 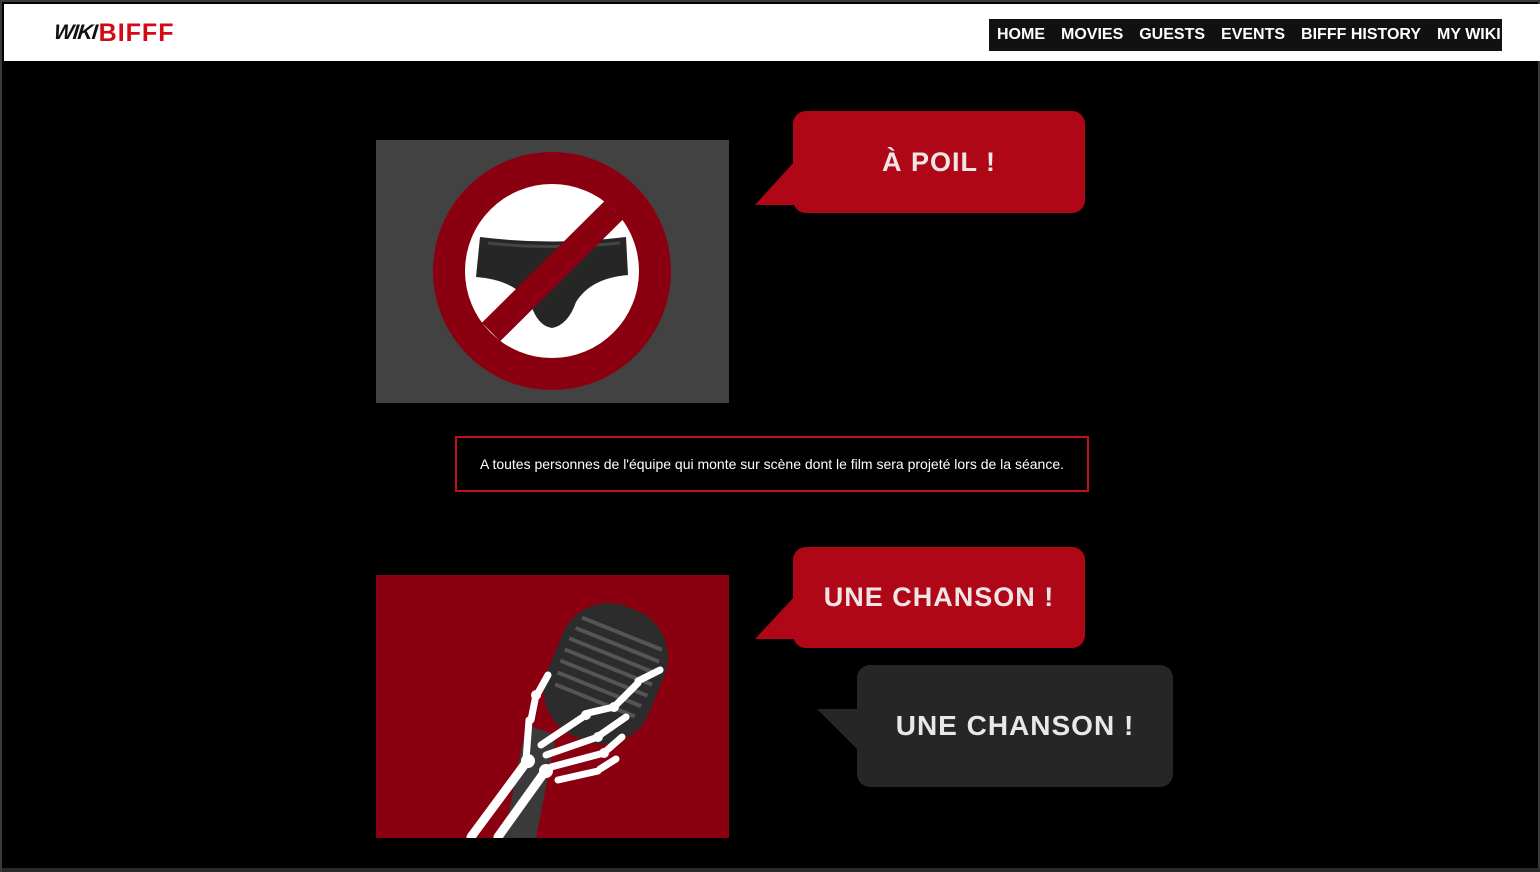 I want to click on speech-bubble-une-chanson-red: UNE CHANSON !, so click(x=920, y=597).